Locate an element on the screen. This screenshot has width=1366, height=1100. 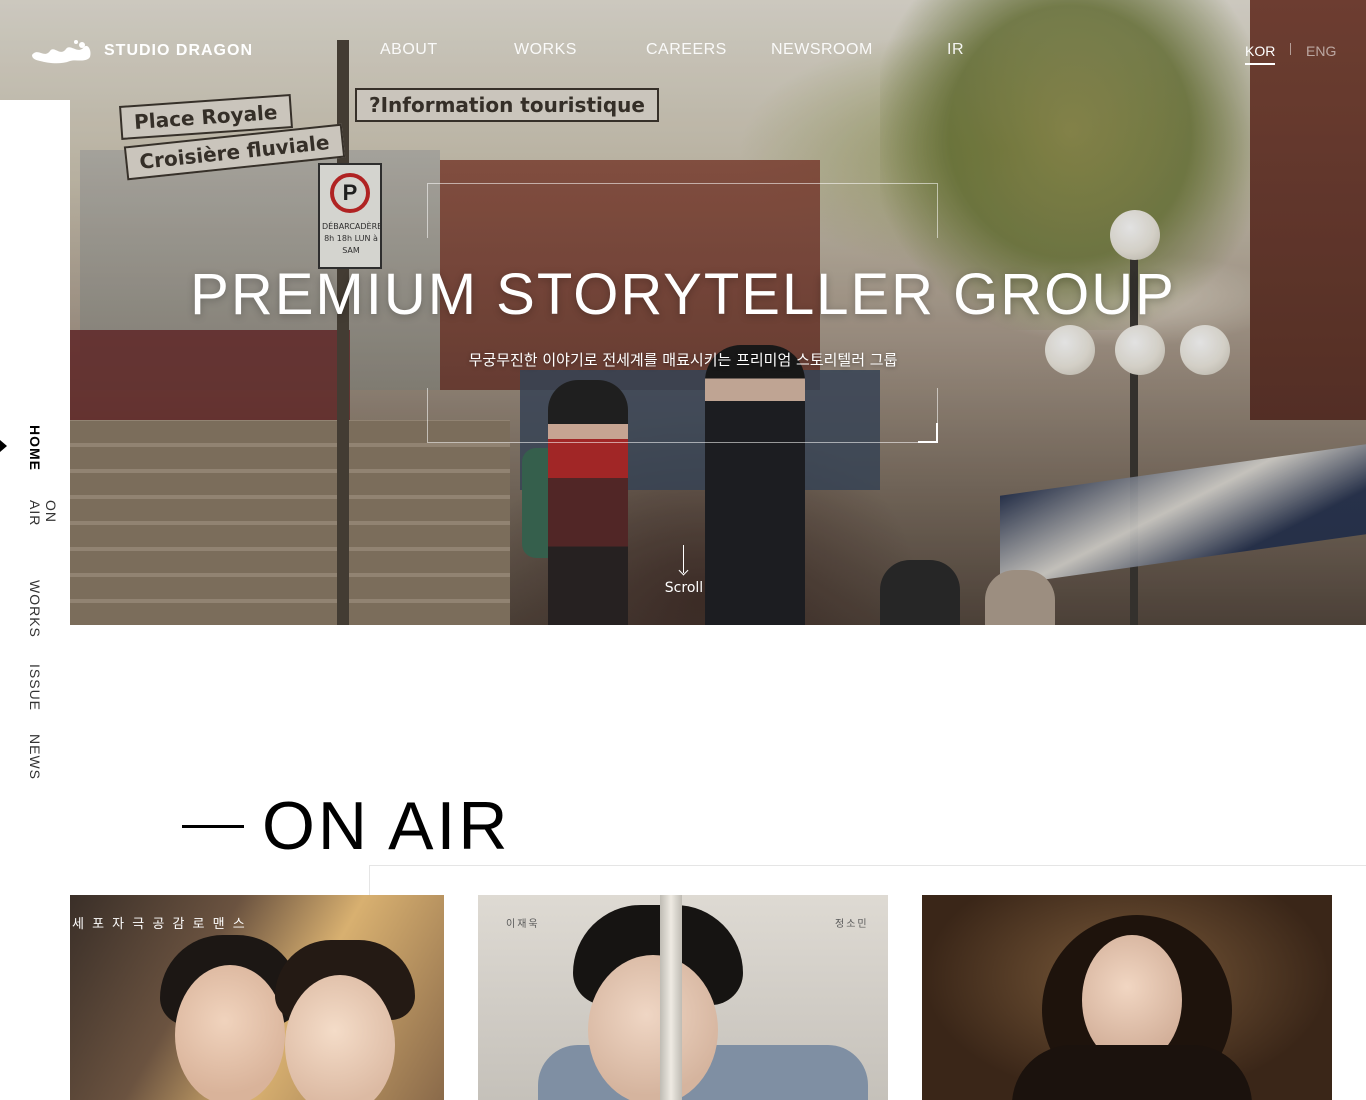
scroll-down-button: Scroll is located at coordinates (684, 571).